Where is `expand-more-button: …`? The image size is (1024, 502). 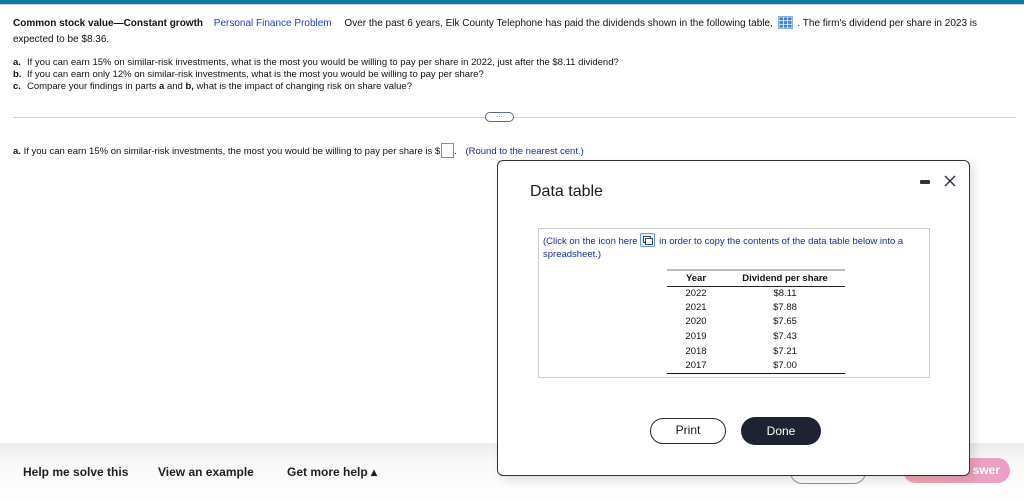 expand-more-button: … is located at coordinates (499, 117).